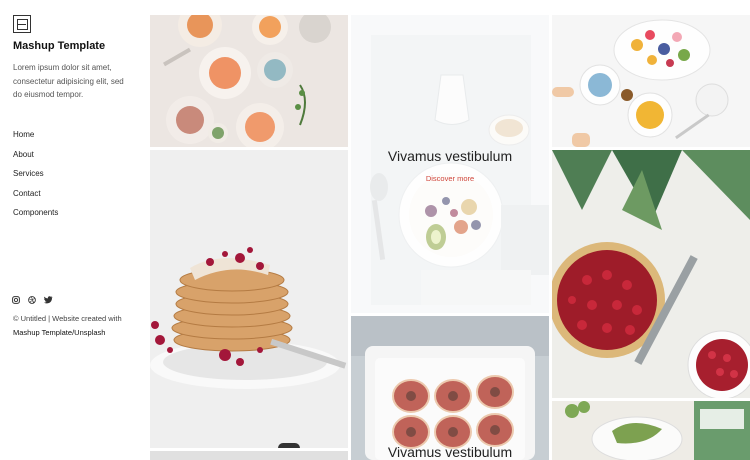  I want to click on gallery-tile-fruit-platter, so click(651, 81).